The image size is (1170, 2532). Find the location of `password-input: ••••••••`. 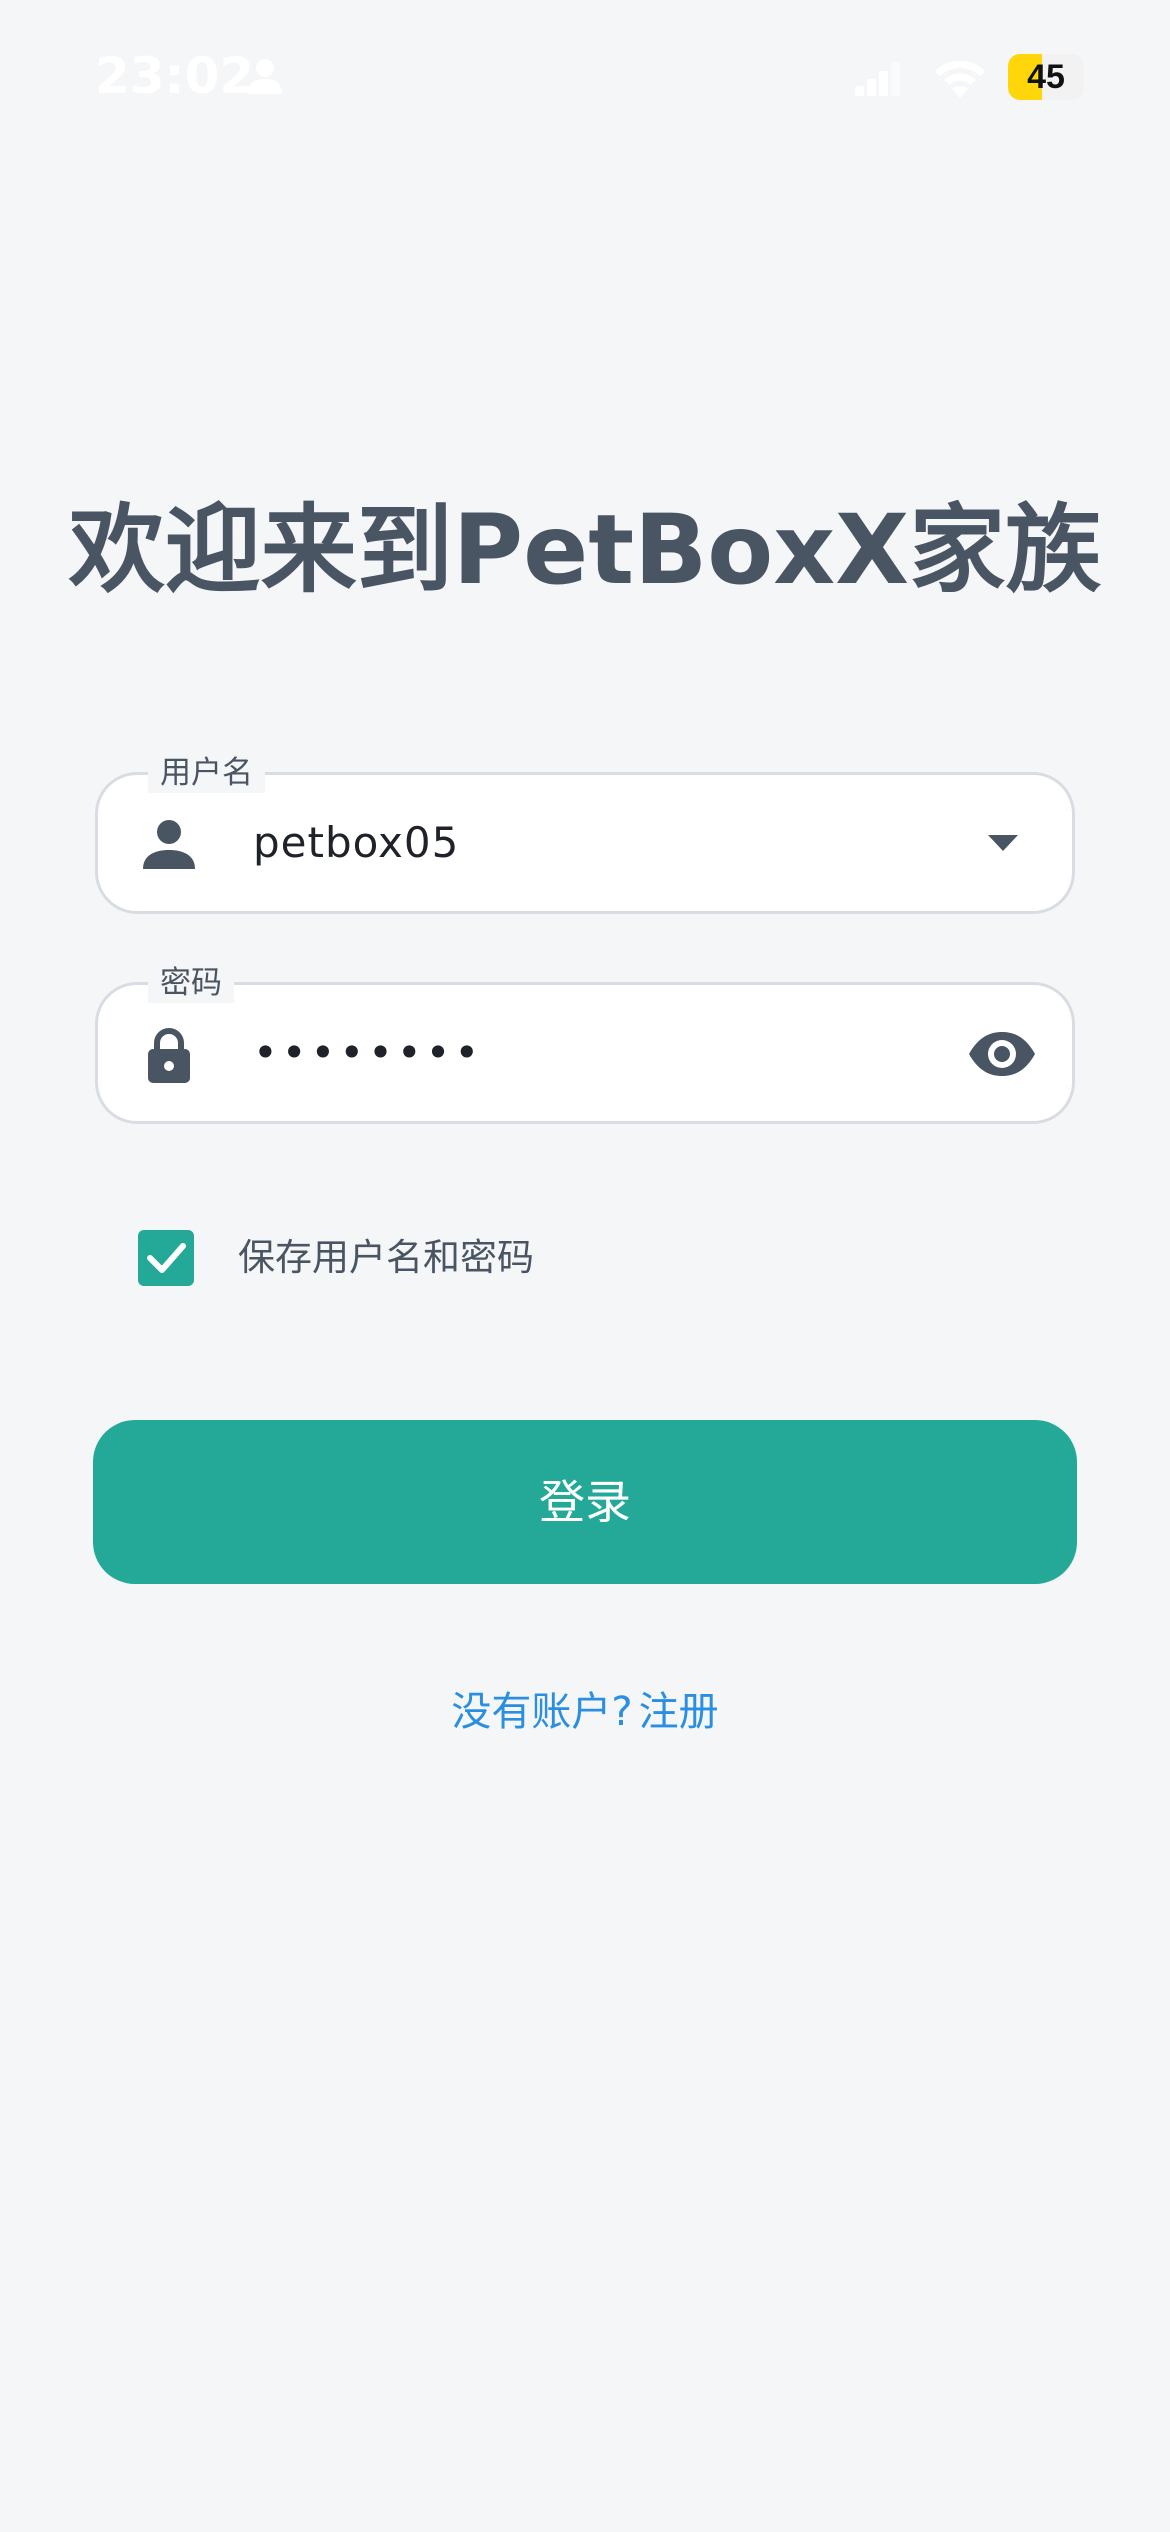

password-input: •••••••• is located at coordinates (368, 1053).